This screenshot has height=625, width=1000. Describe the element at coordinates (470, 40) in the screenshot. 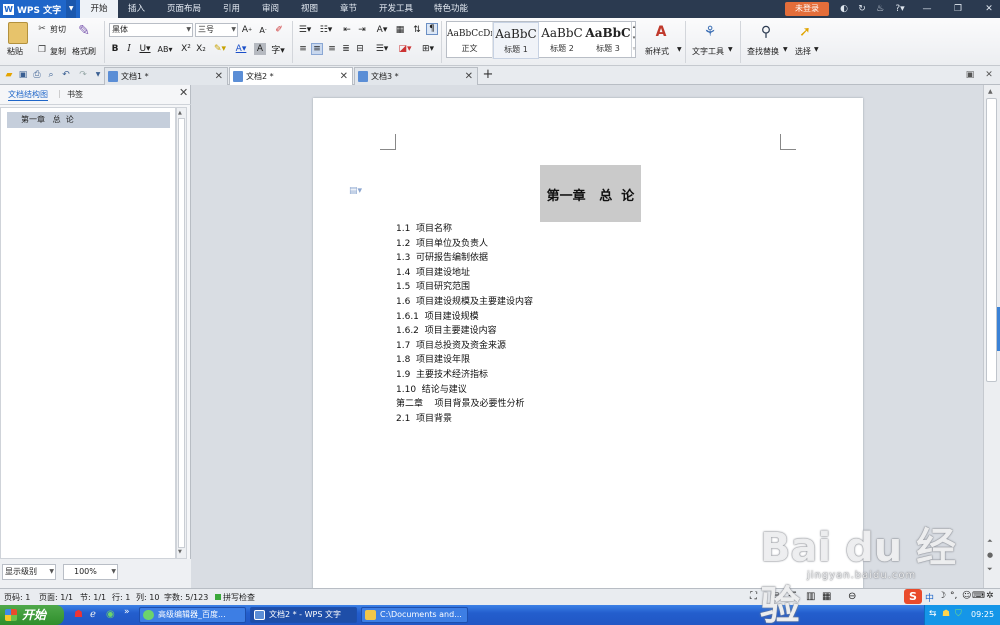

I see `style-normal: AaBbCcDı 正文` at that location.